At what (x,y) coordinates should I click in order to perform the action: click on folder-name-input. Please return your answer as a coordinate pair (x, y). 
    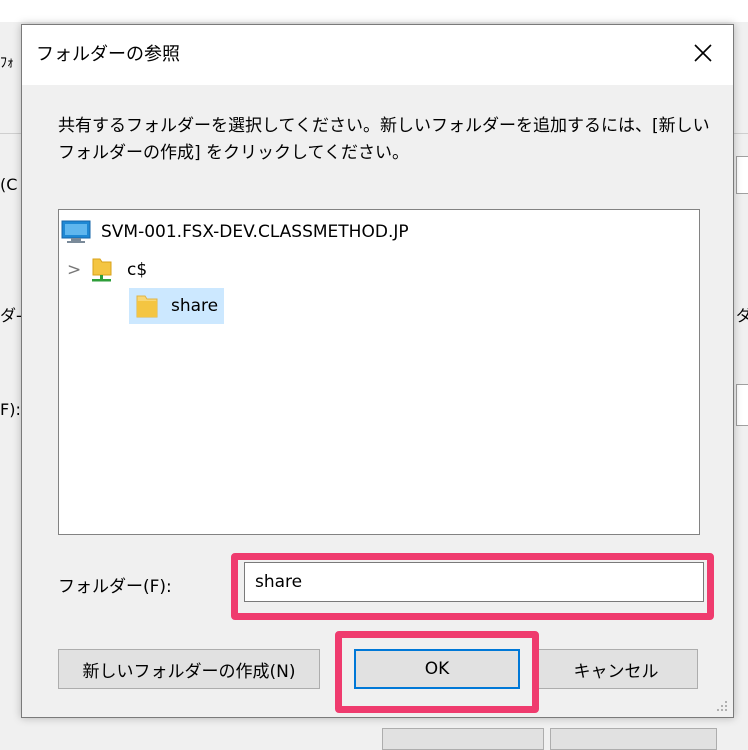
    Looking at the image, I should click on (474, 582).